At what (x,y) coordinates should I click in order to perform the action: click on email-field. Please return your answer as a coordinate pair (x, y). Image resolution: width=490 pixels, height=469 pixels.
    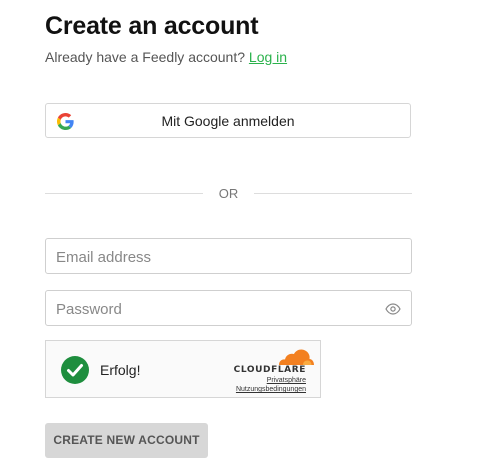
    Looking at the image, I should click on (228, 256).